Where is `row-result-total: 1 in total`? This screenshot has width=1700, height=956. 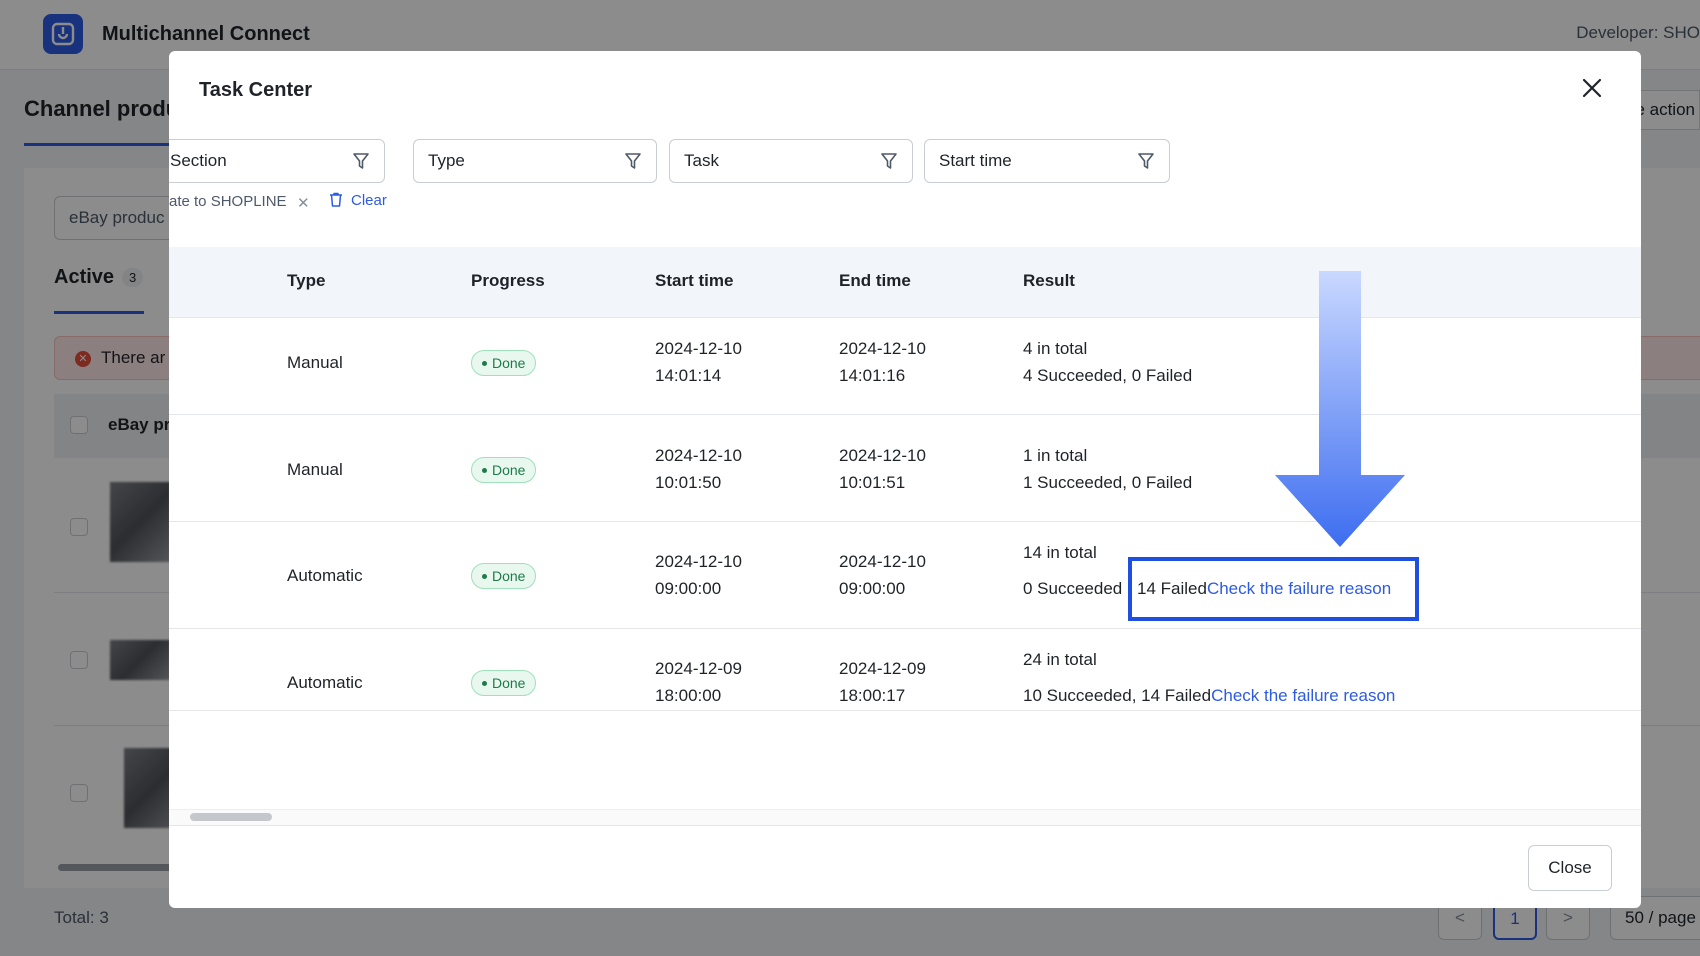
row-result-total: 1 in total is located at coordinates (1055, 455).